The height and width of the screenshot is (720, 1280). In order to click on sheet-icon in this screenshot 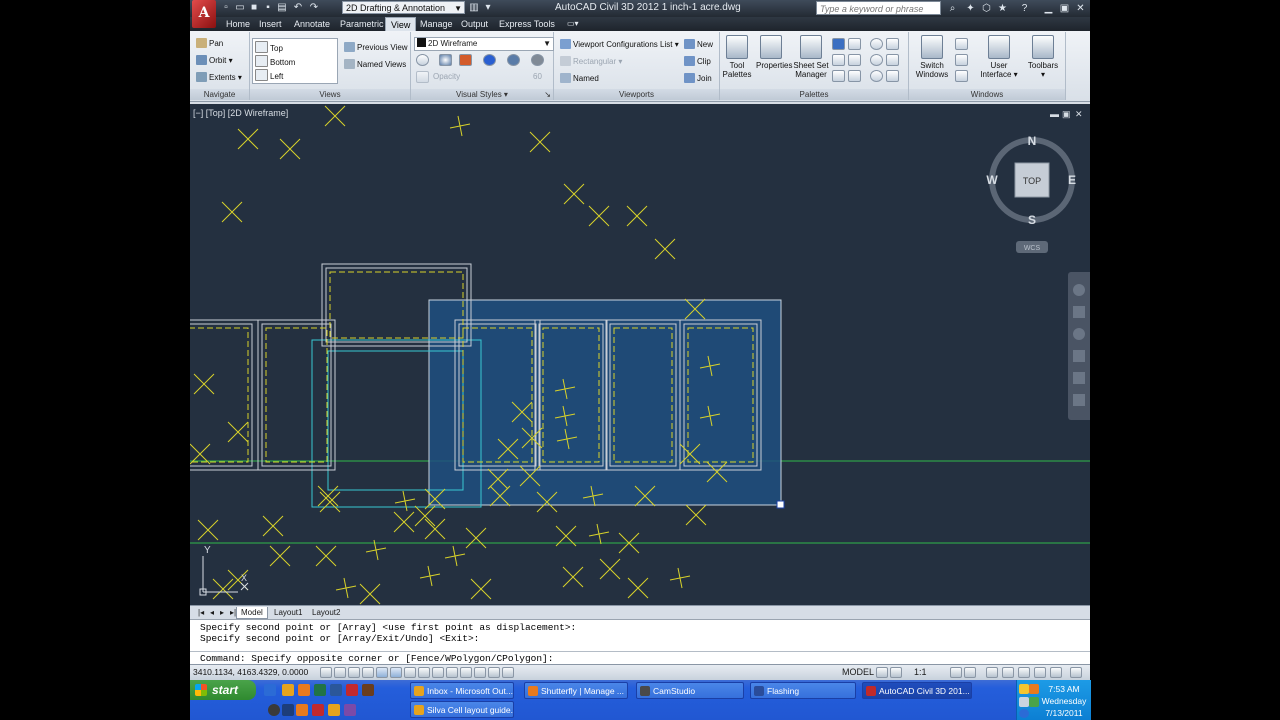, I will do `click(876, 44)`.